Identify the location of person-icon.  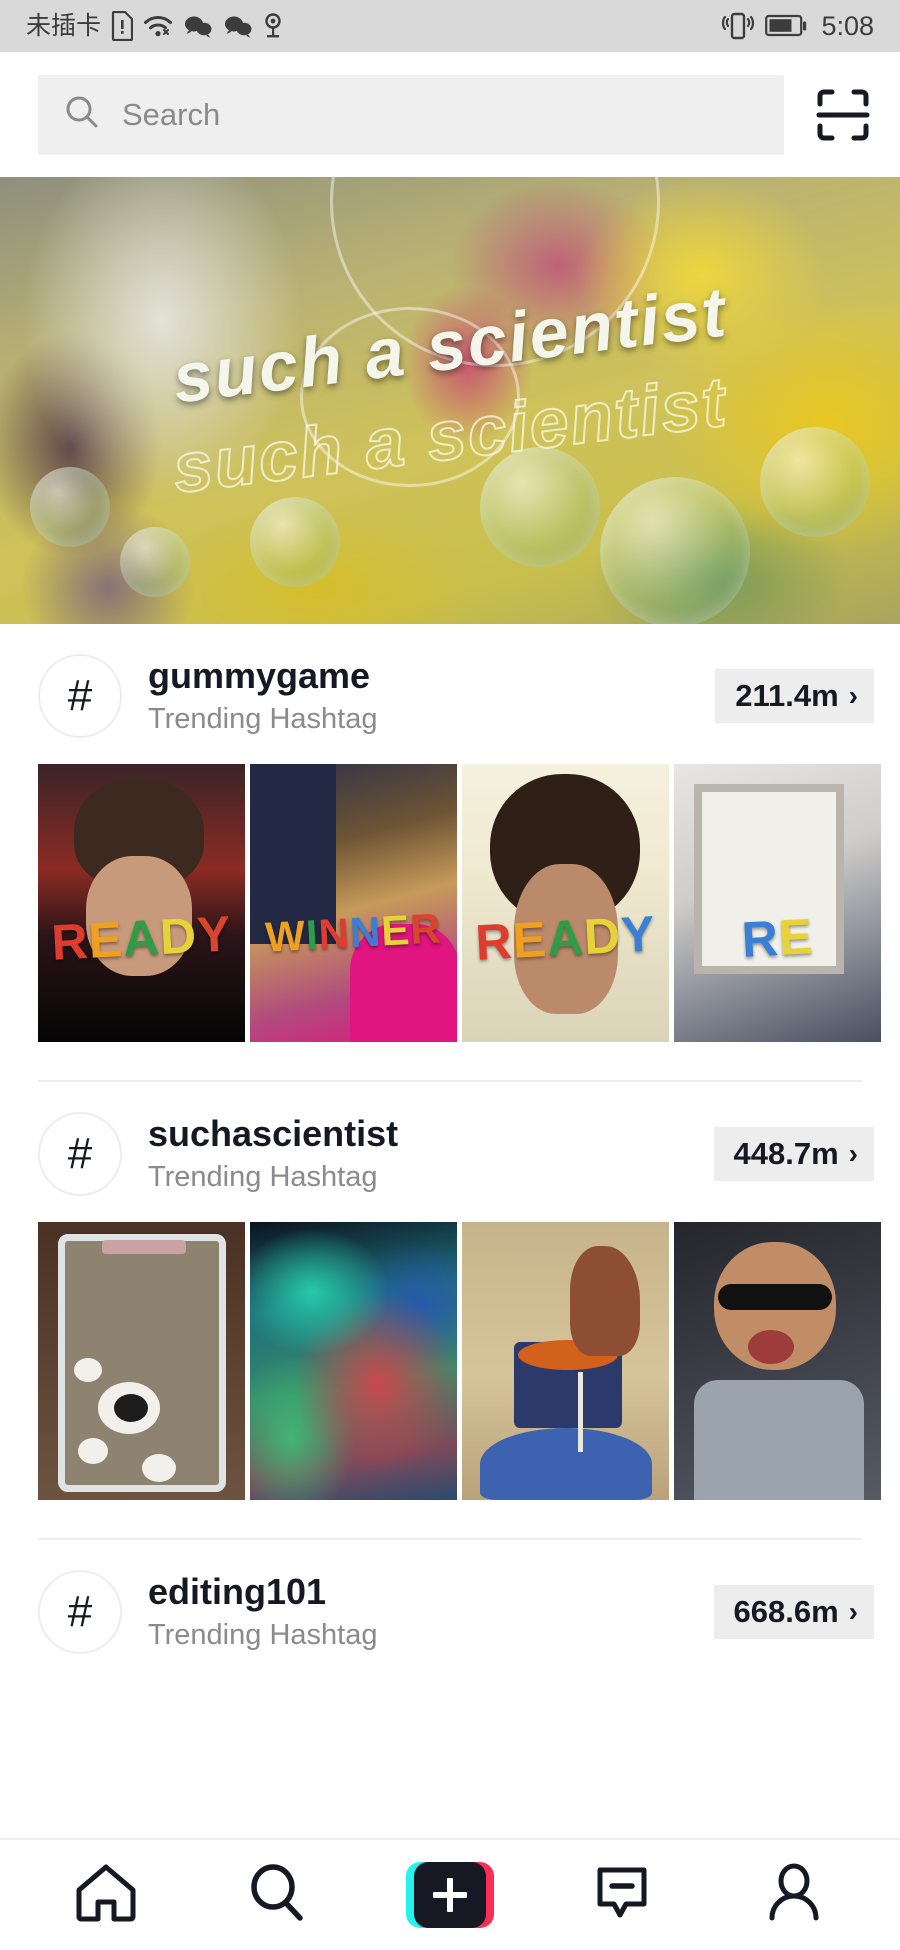
(794, 1895).